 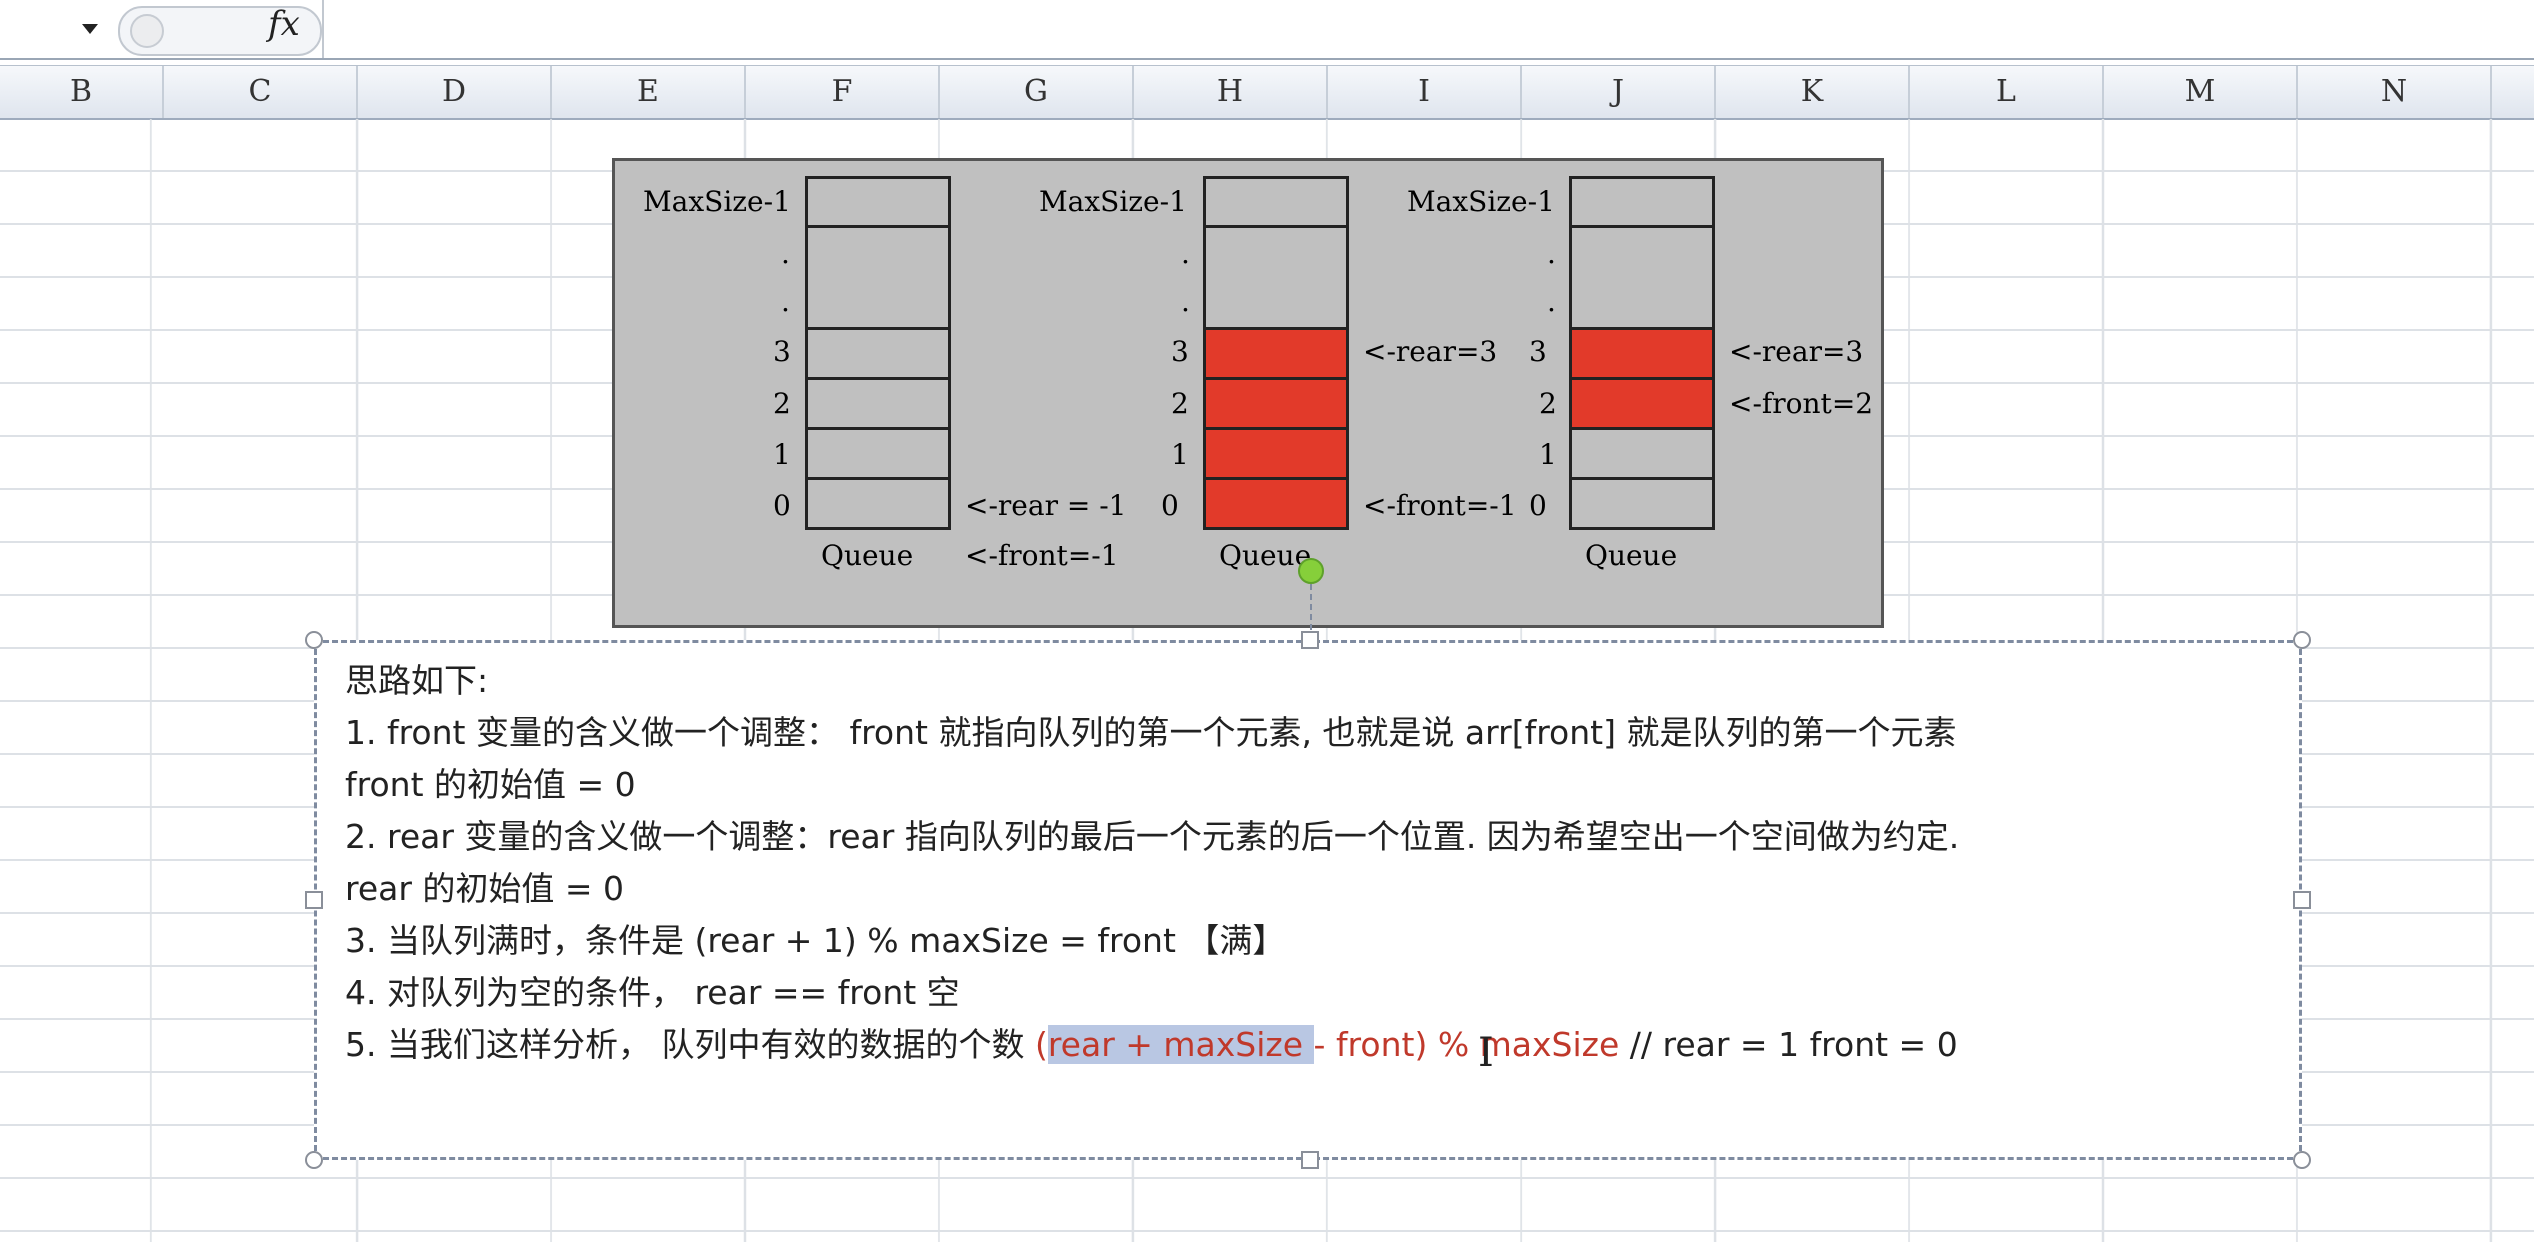 I want to click on column-header-row: B C D E F G H I J K L M N, so click(x=1267, y=92).